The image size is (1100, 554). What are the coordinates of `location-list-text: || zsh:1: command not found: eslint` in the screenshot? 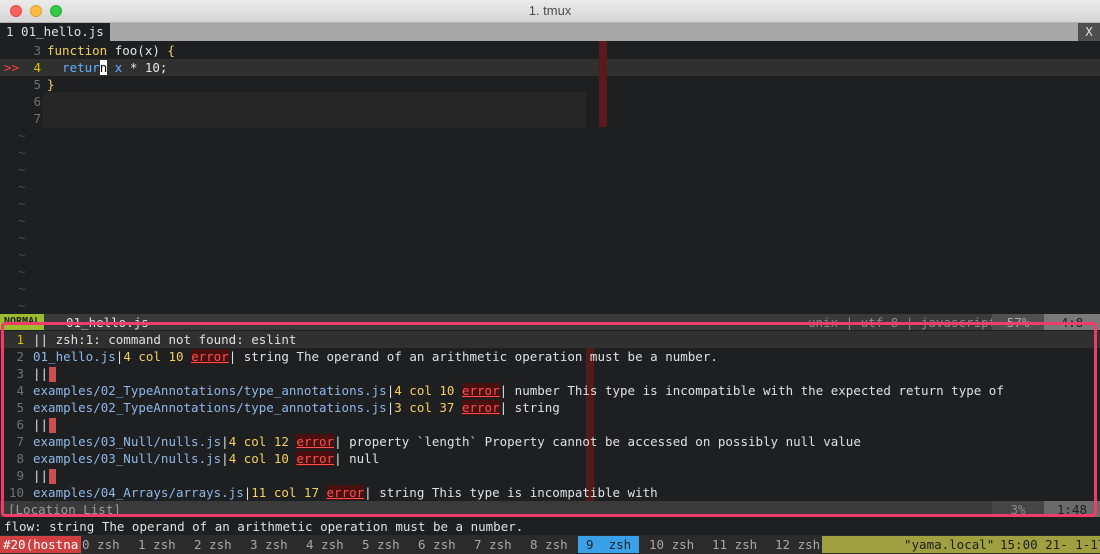 It's located at (164, 339).